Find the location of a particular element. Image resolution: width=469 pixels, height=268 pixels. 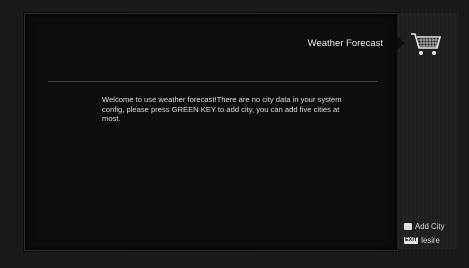

shopping-cart-icon is located at coordinates (426, 45).